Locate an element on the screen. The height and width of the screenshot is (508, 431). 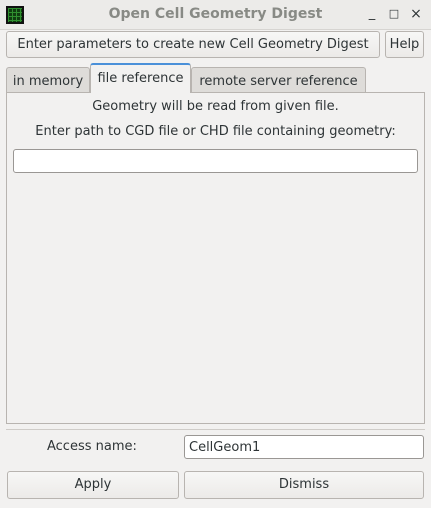
maximize-icon: □ is located at coordinates (394, 14).